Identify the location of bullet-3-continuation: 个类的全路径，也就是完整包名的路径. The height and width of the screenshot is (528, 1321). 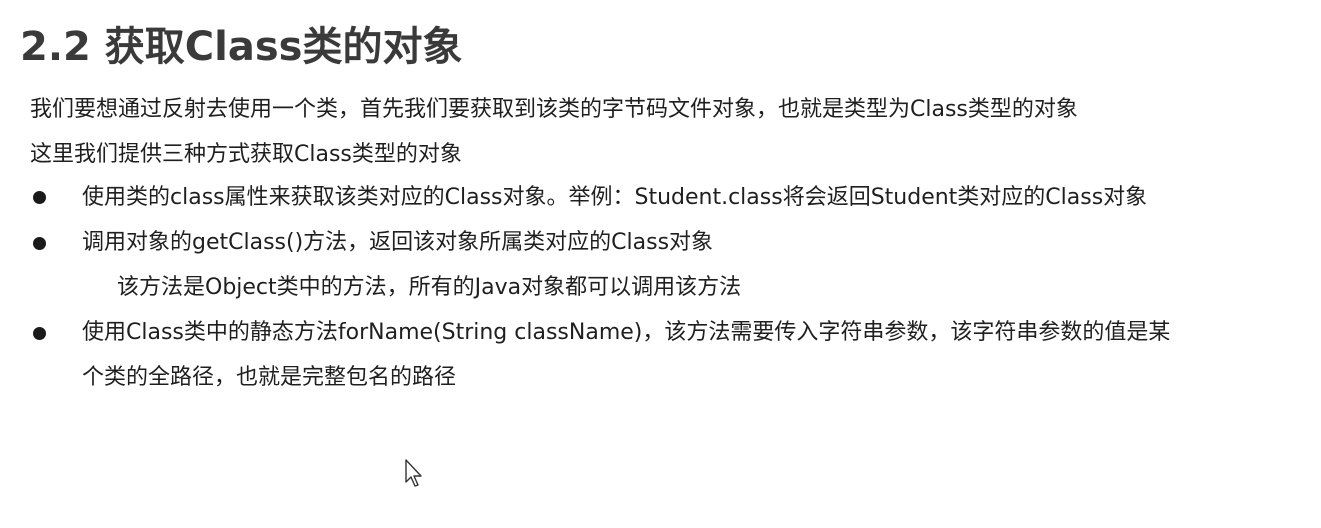
(269, 377).